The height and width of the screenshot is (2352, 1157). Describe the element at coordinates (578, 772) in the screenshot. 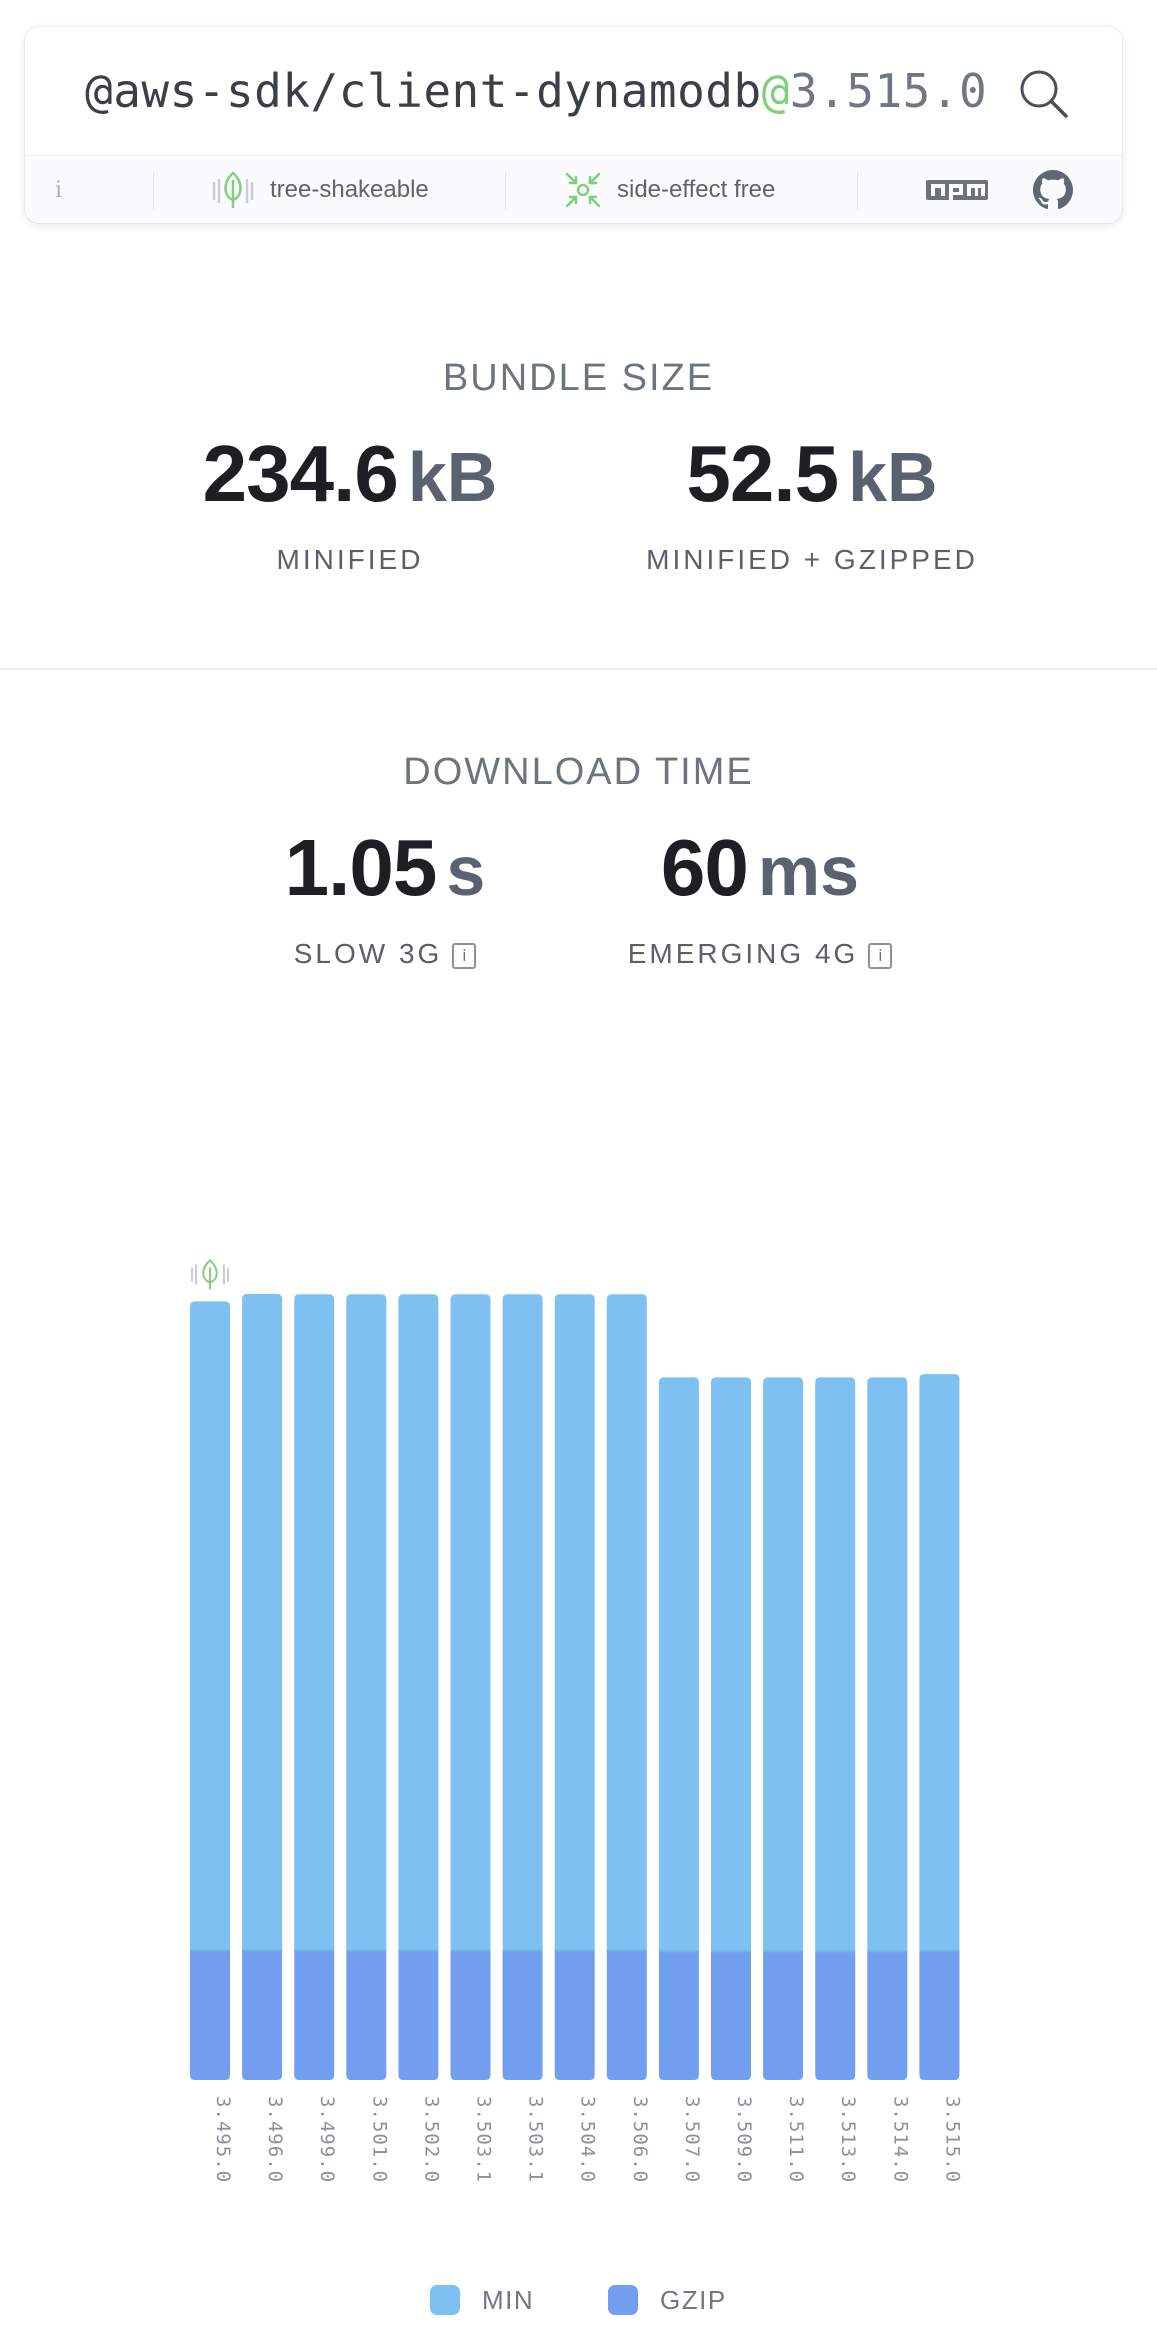

I see `download-time-title: DOWNLOAD TIME` at that location.